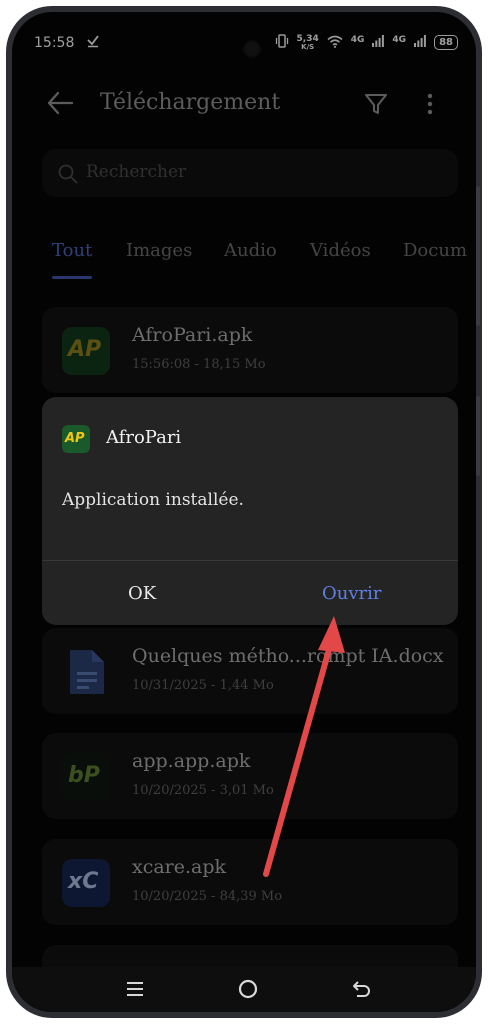 This screenshot has height=1024, width=490. Describe the element at coordinates (304, 746) in the screenshot. I see `annotation-arrow` at that location.